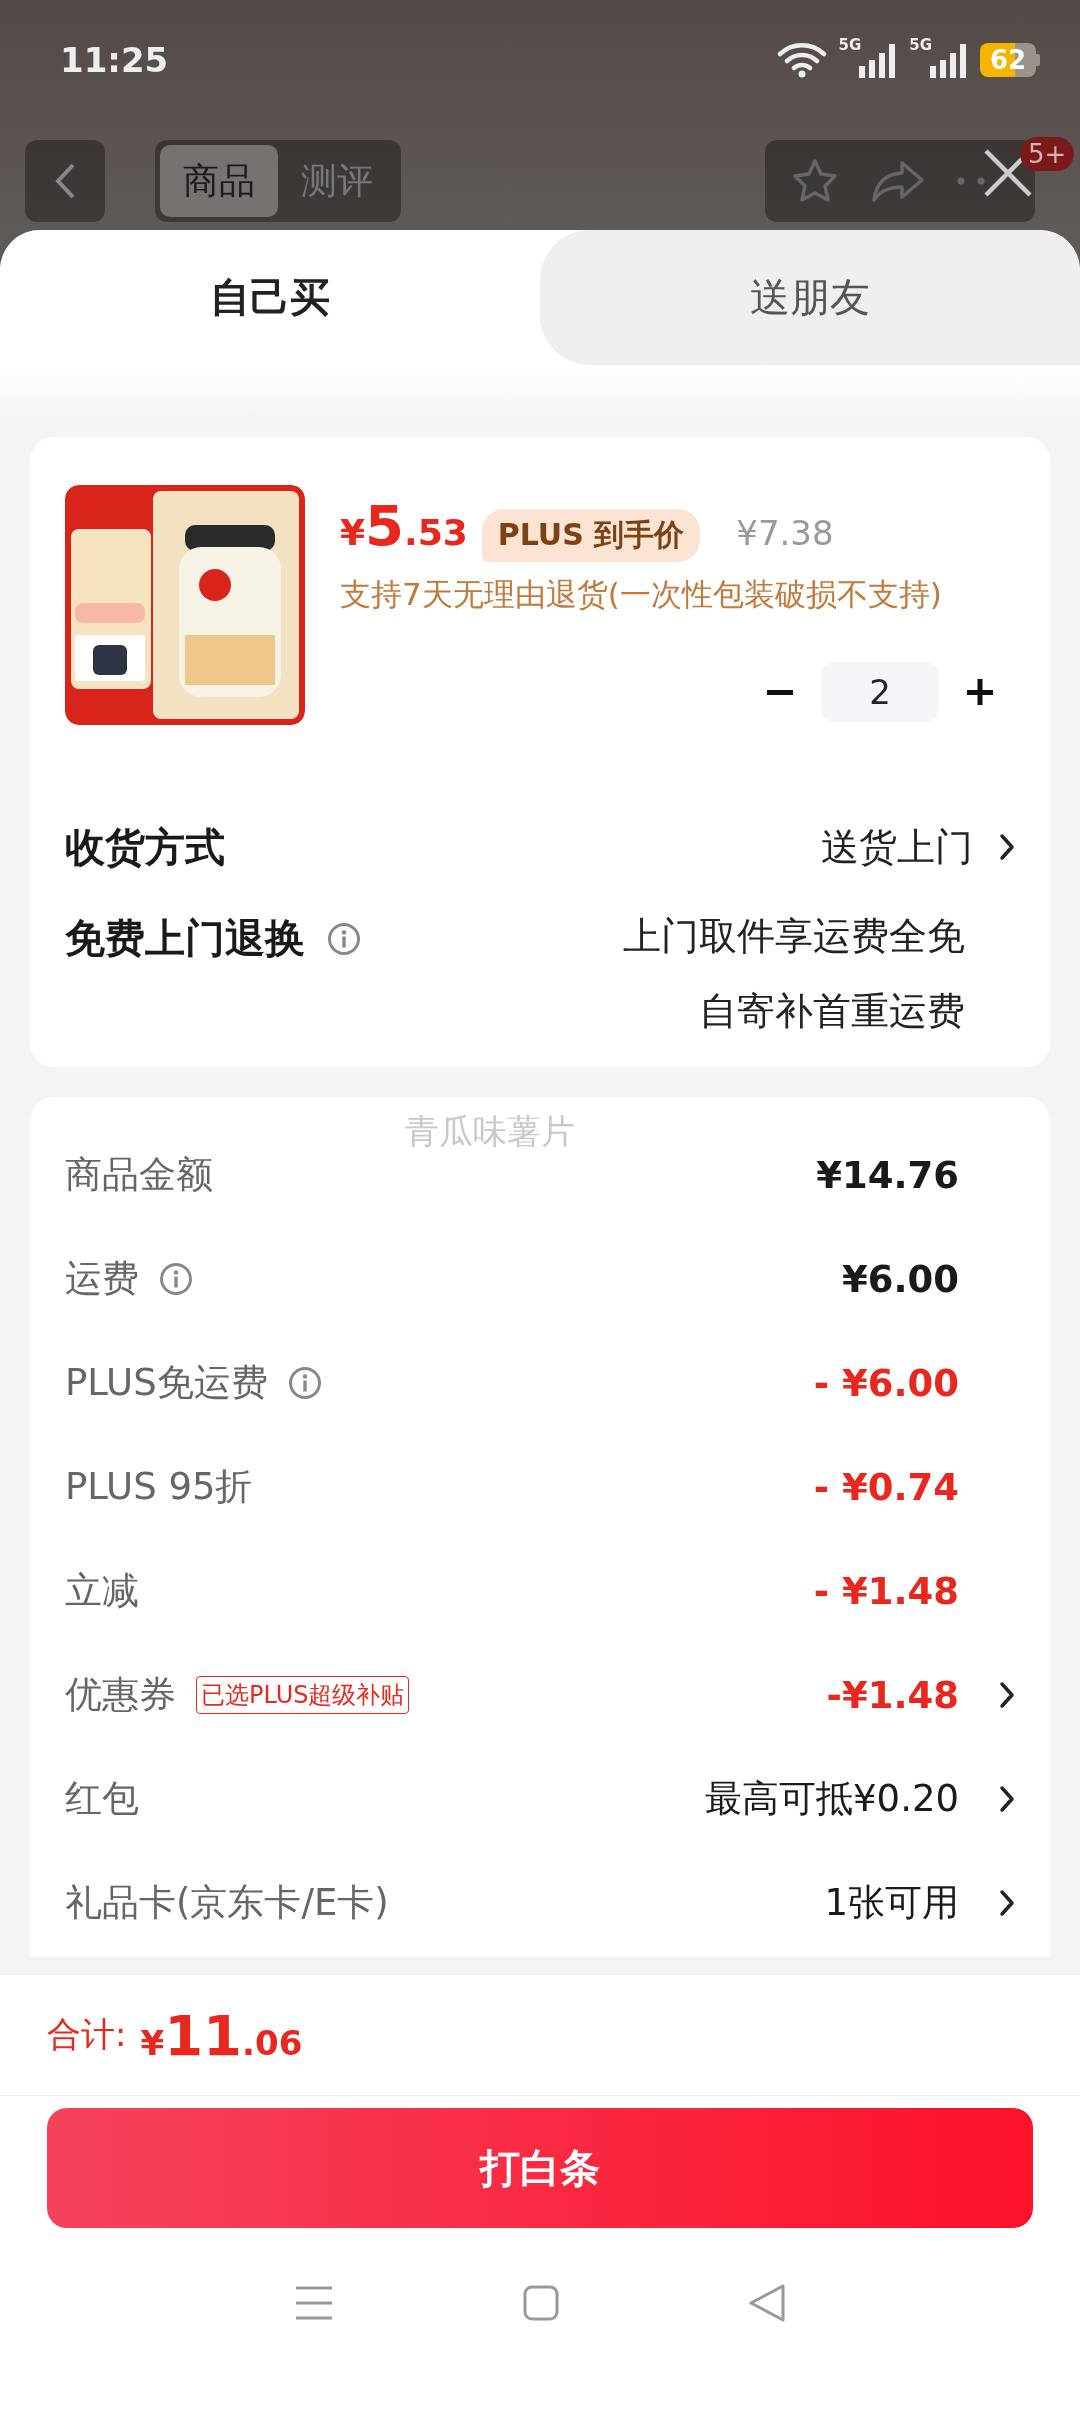 The image size is (1080, 2412). I want to click on fee-label: PLUS 95折, so click(159, 1487).